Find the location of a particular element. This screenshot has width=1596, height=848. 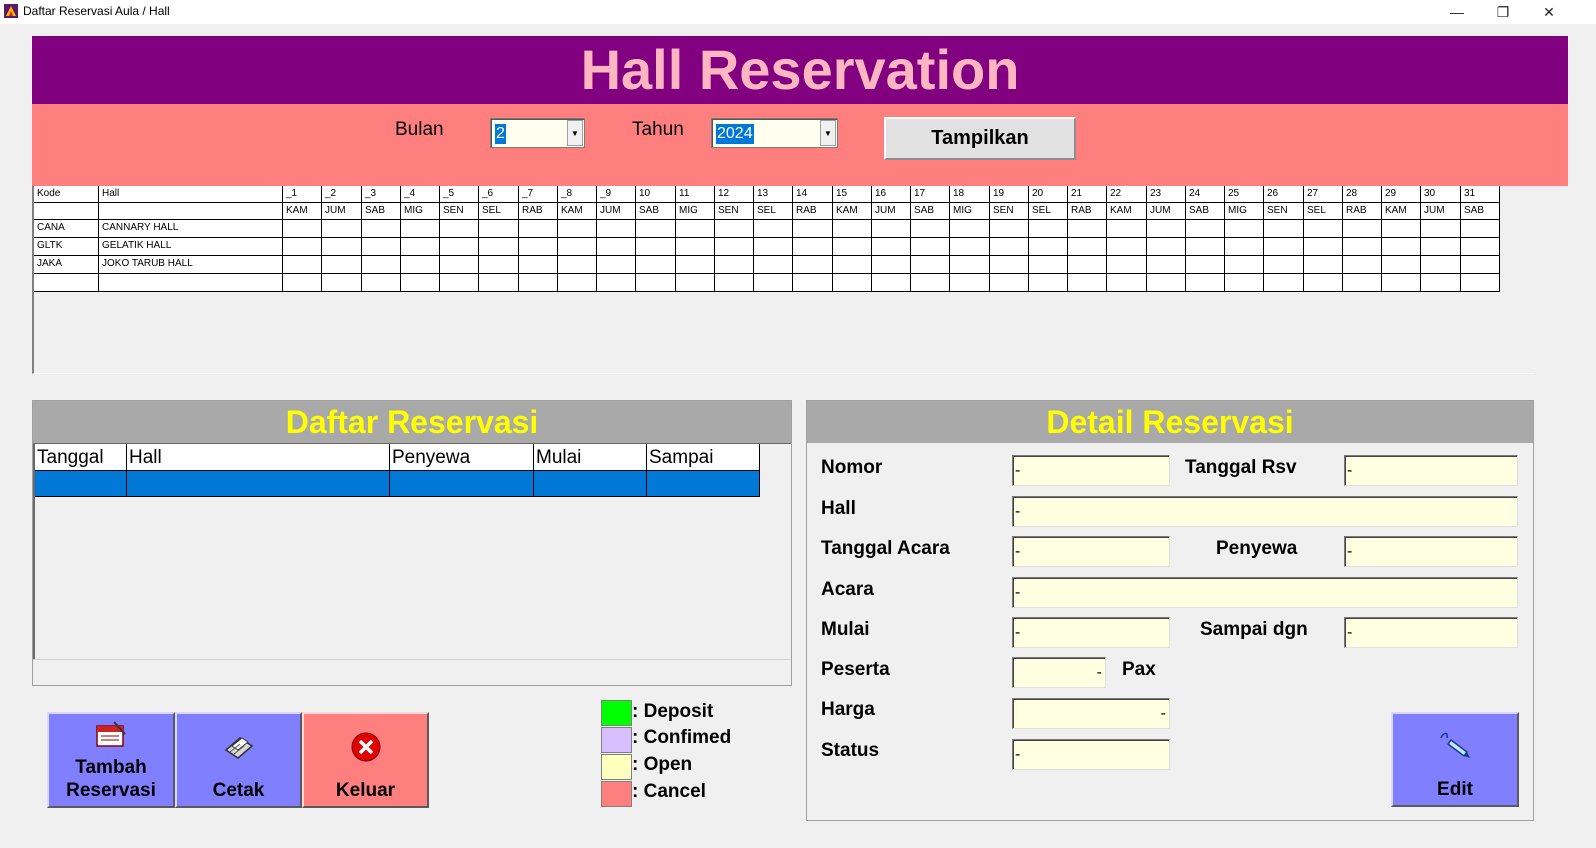

column-header-mulai: Mulai is located at coordinates (590, 457).